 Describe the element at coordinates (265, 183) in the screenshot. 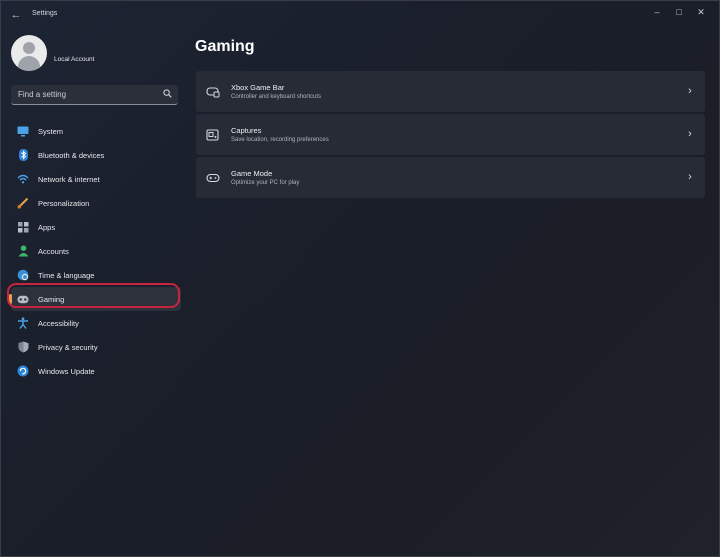

I see `card-subtitle: Optimize your PC for play` at that location.